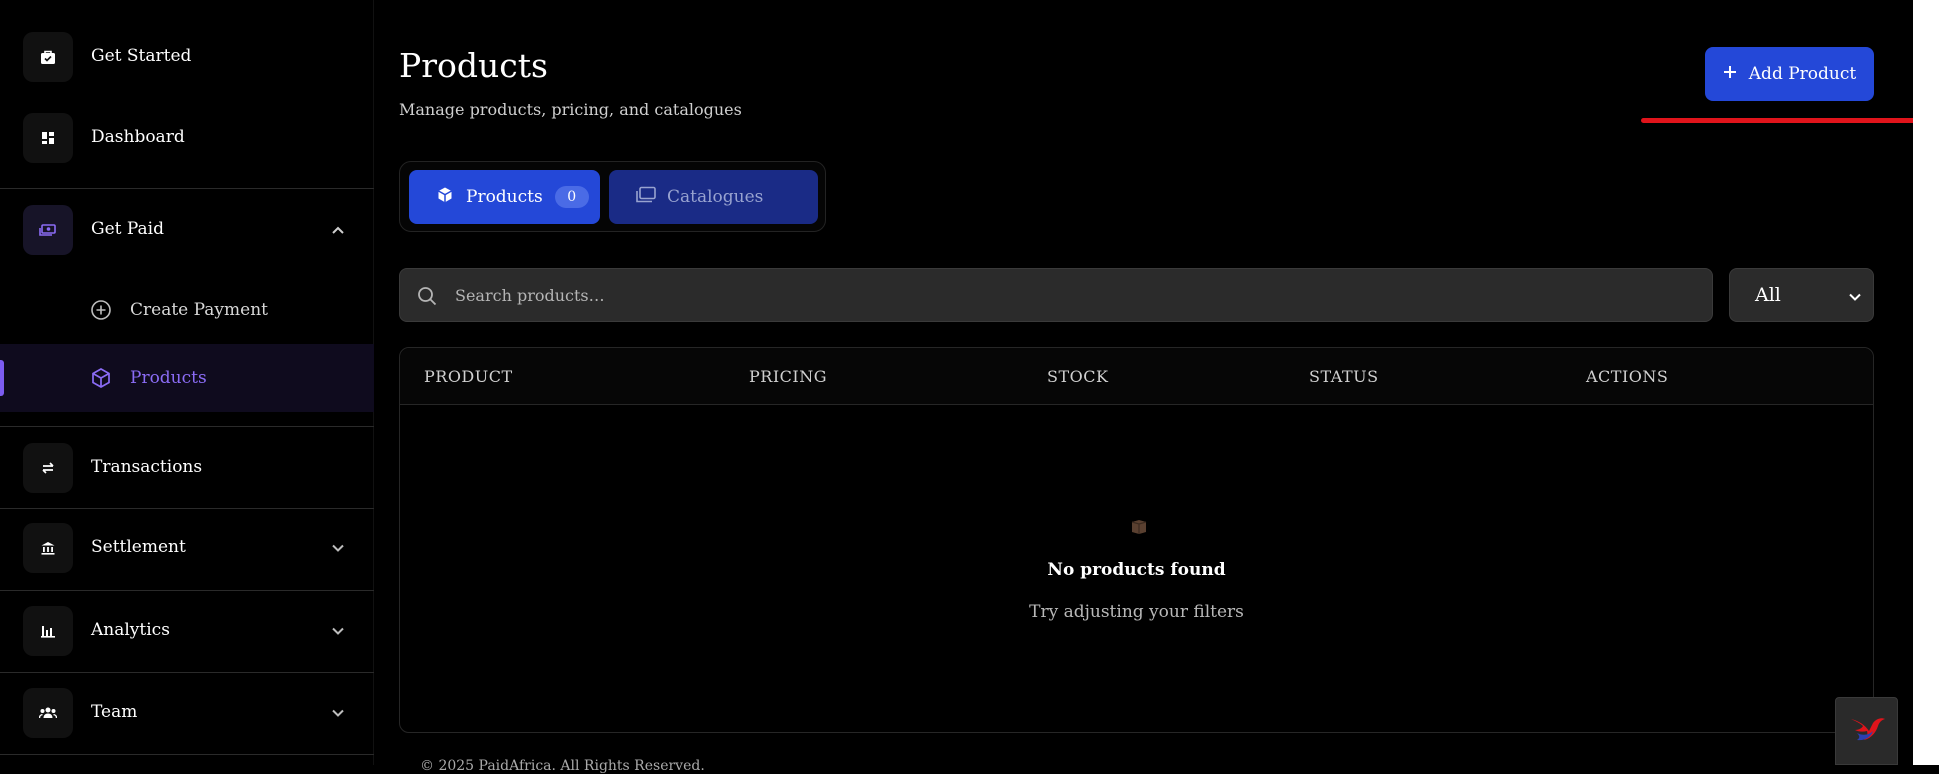  Describe the element at coordinates (187, 138) in the screenshot. I see `sidebar-item-dashboard: Dashboard` at that location.